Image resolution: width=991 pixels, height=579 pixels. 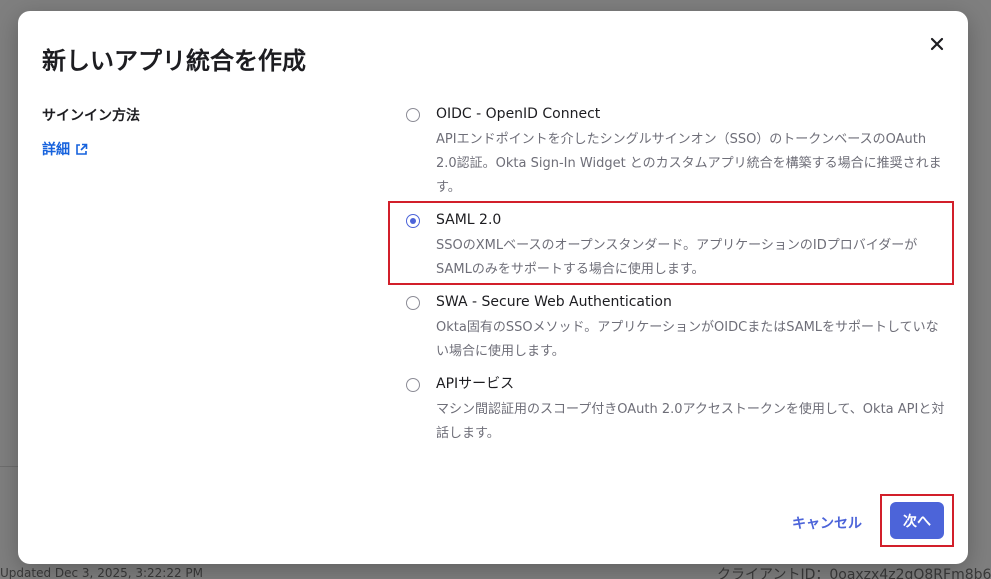 What do you see at coordinates (102, 572) in the screenshot?
I see `background-updated-text: Updated Dec 3, 2025, 3:22:22 PM` at bounding box center [102, 572].